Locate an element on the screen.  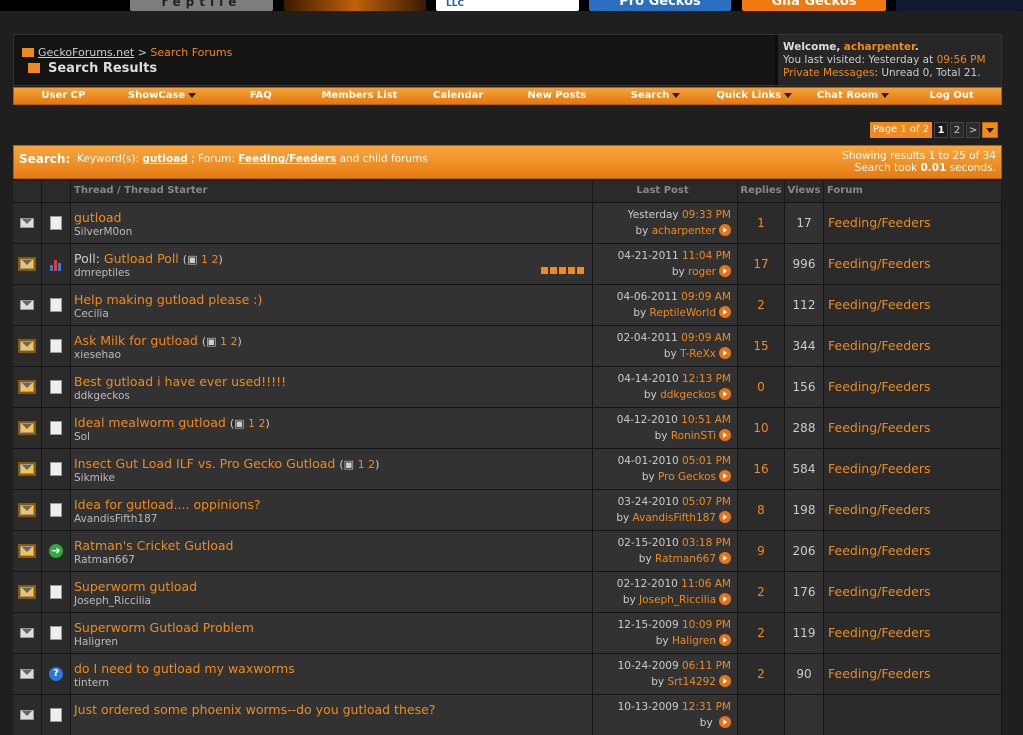
page-2-link: 2 is located at coordinates (957, 130).